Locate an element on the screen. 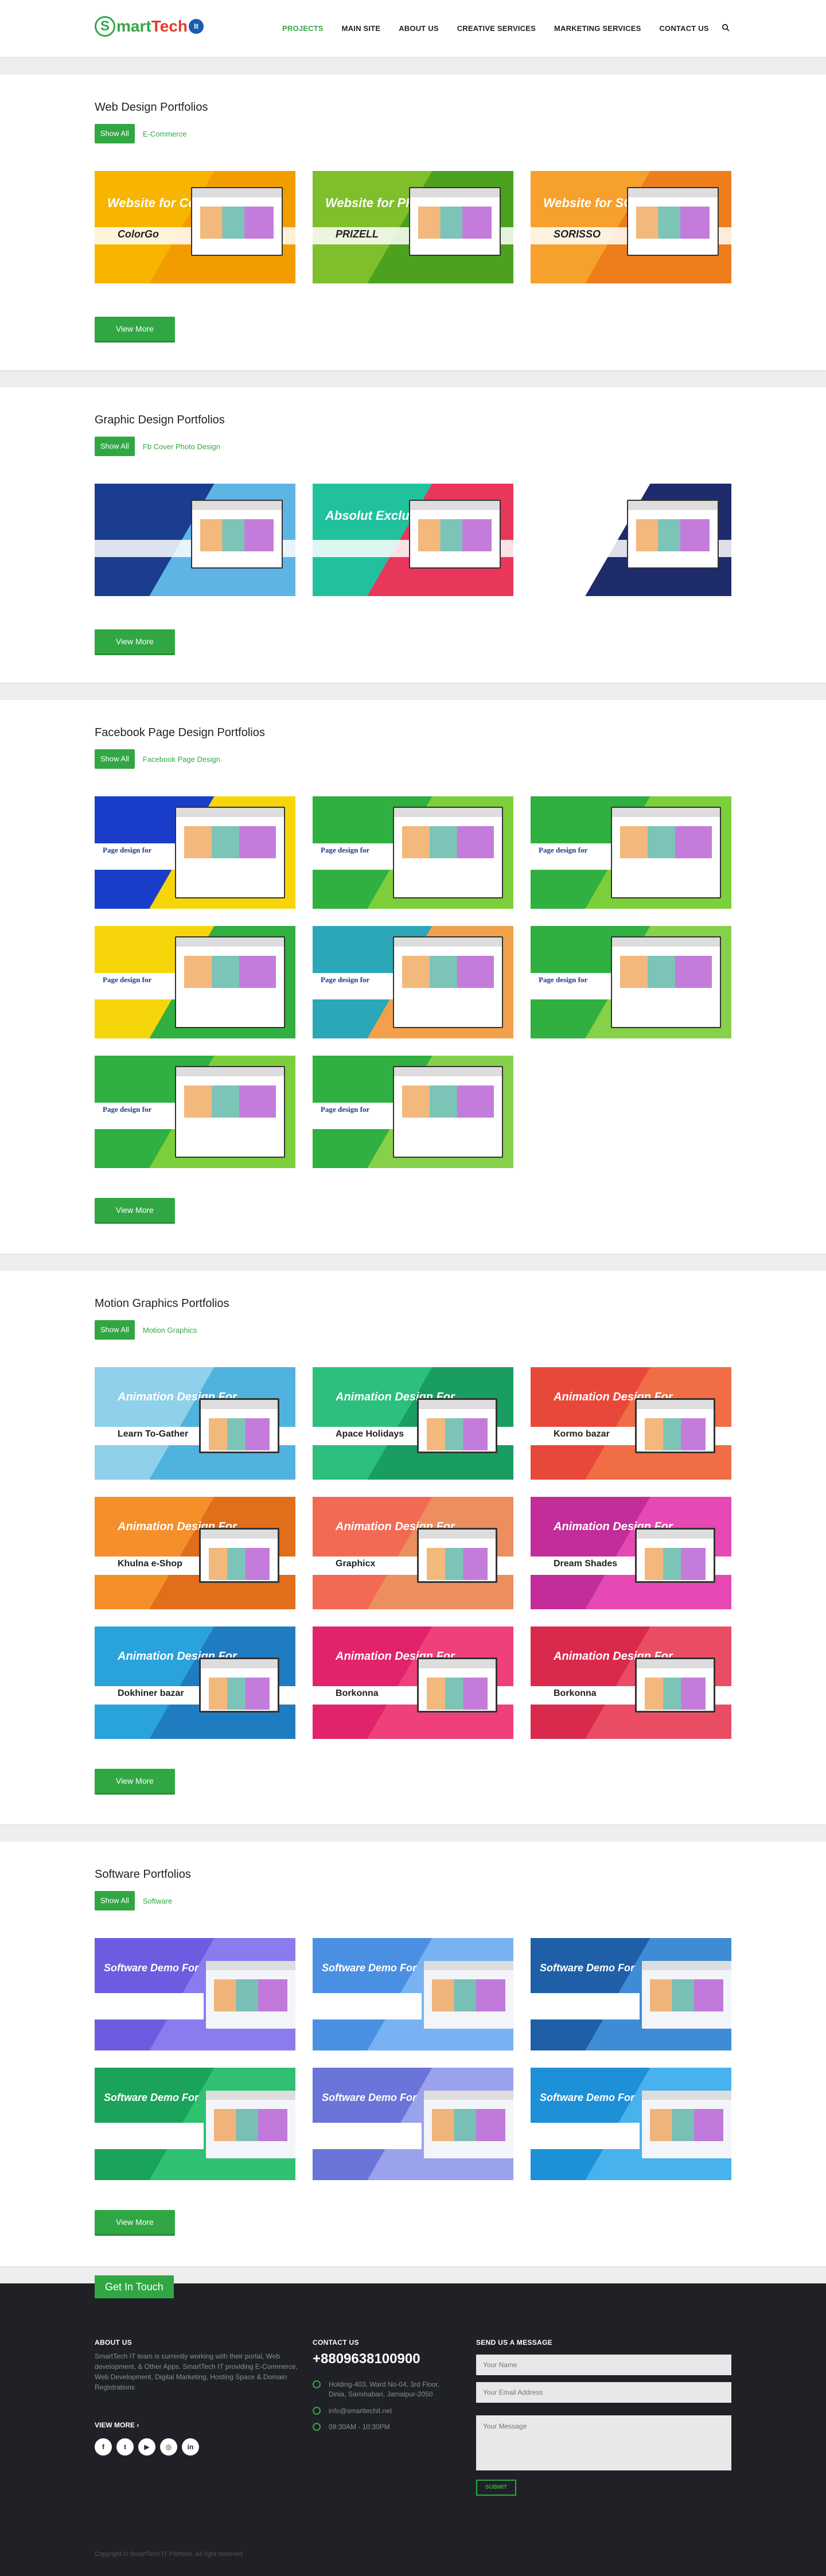 Image resolution: width=826 pixels, height=2576 pixels. nav-main-site: MAIN SITE is located at coordinates (361, 28).